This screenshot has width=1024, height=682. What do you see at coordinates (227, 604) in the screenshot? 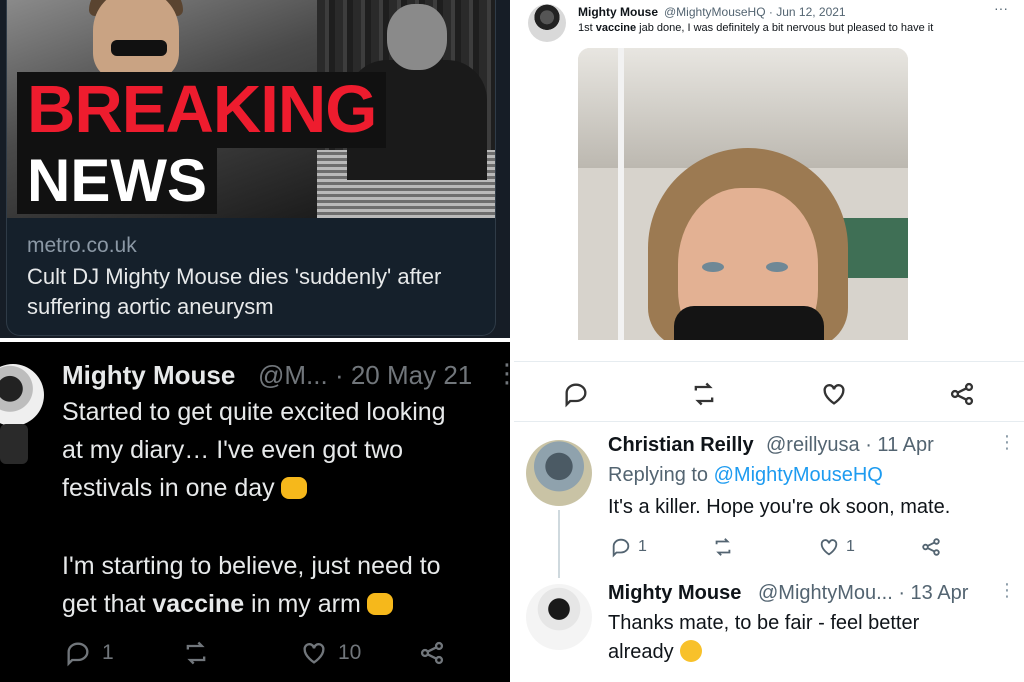
I see `tweet-text-line: get that vaccine in my arm` at bounding box center [227, 604].